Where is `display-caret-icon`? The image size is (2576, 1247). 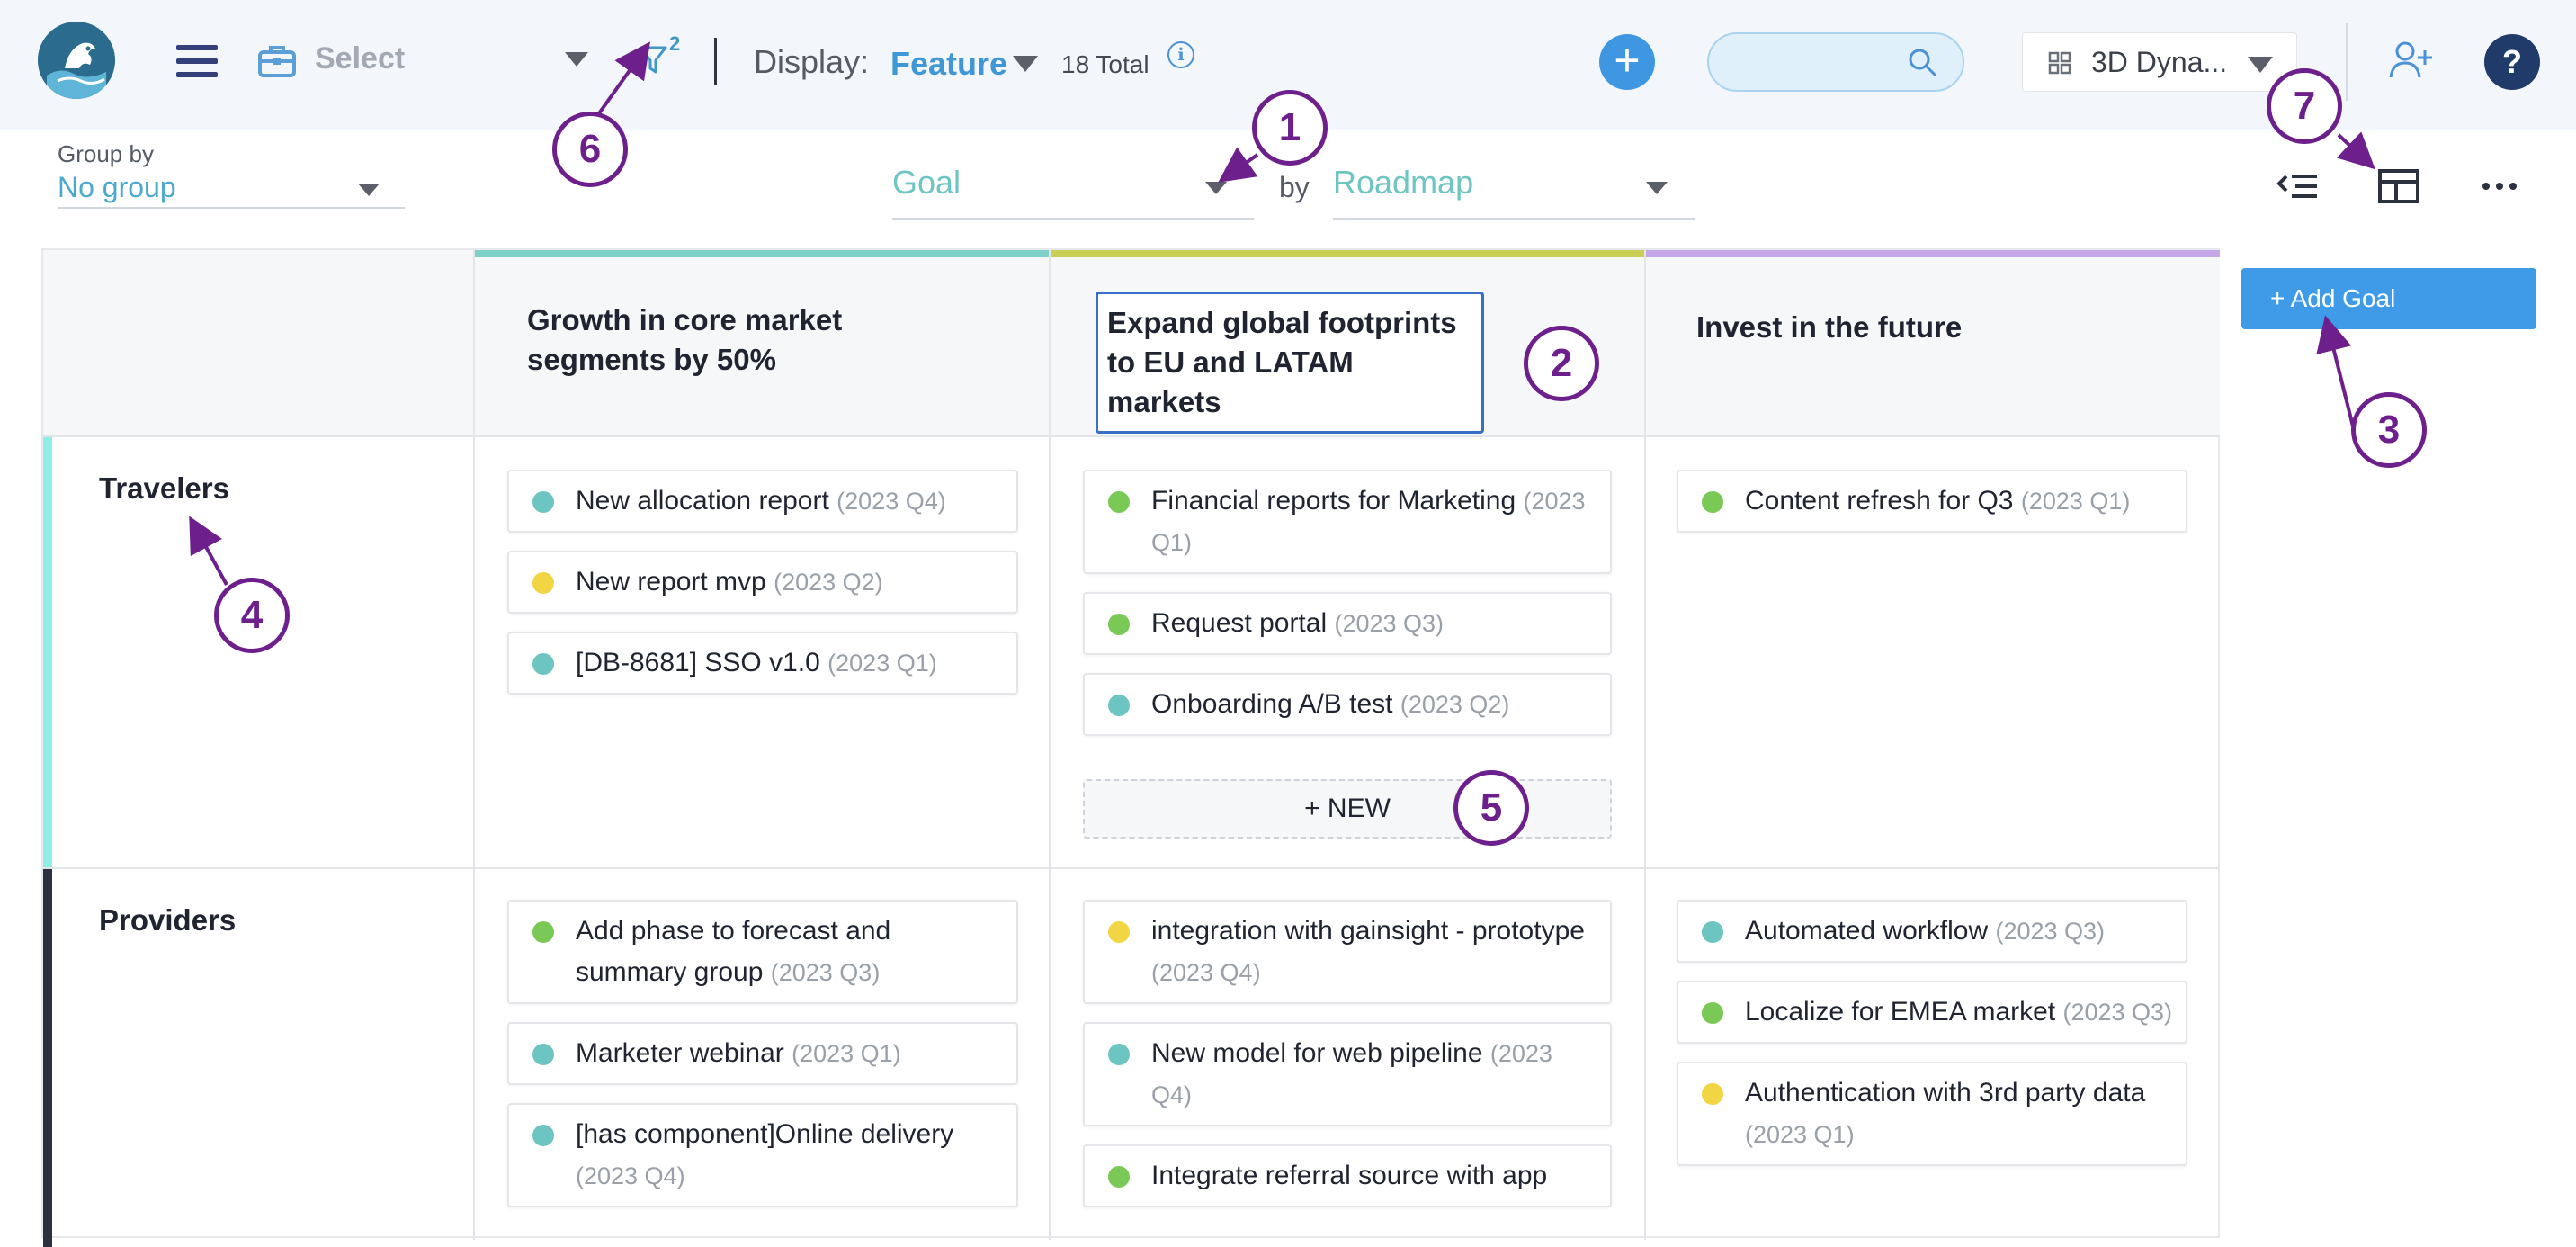 display-caret-icon is located at coordinates (1025, 64).